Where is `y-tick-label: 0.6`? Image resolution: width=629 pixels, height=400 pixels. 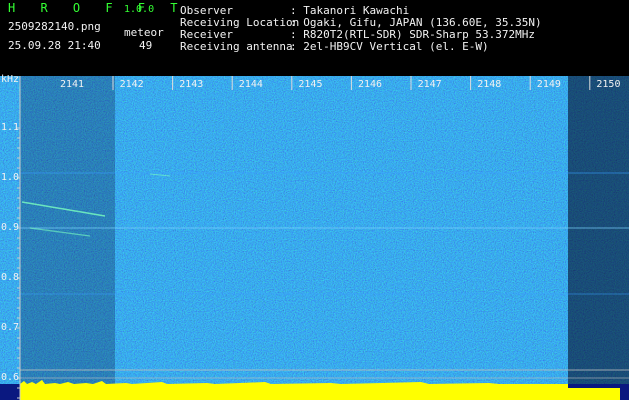 y-tick-label: 0.6 is located at coordinates (10, 377).